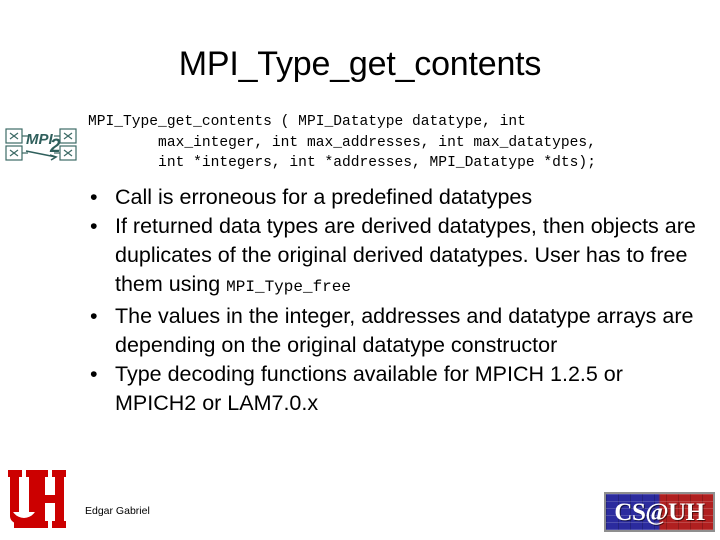 This screenshot has width=720, height=540. I want to click on mpi2-logo: MPI 2, so click(41, 145).